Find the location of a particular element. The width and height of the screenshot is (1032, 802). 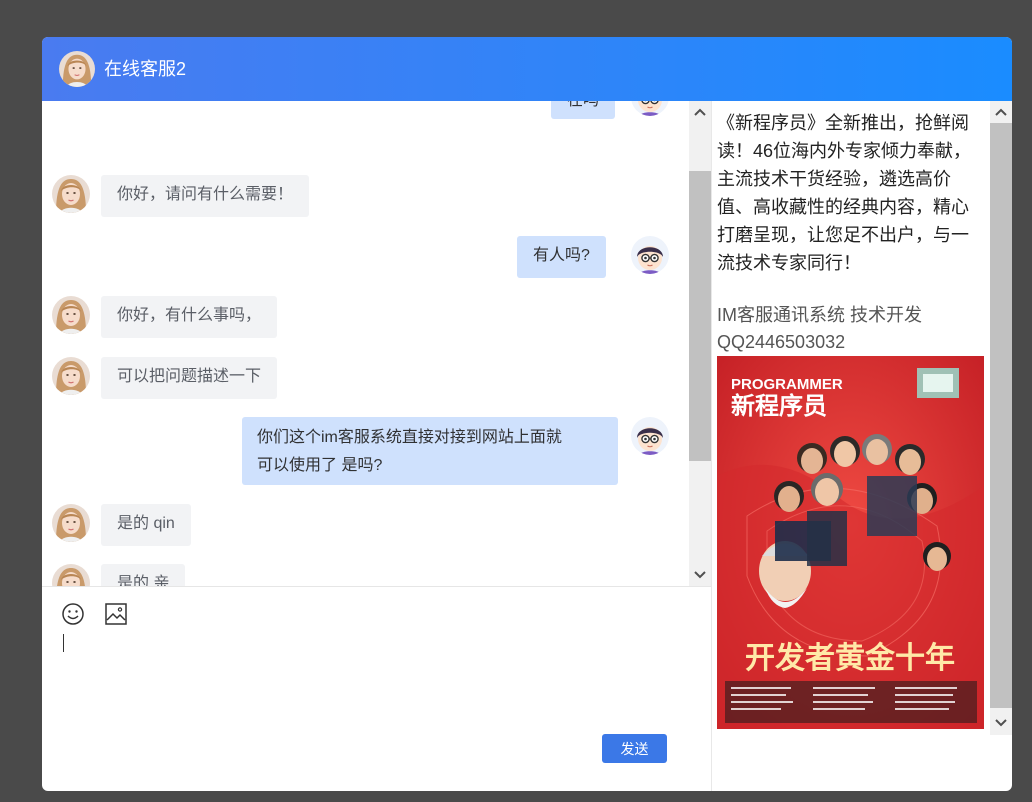

poster-title: 新程序员 is located at coordinates (779, 406).